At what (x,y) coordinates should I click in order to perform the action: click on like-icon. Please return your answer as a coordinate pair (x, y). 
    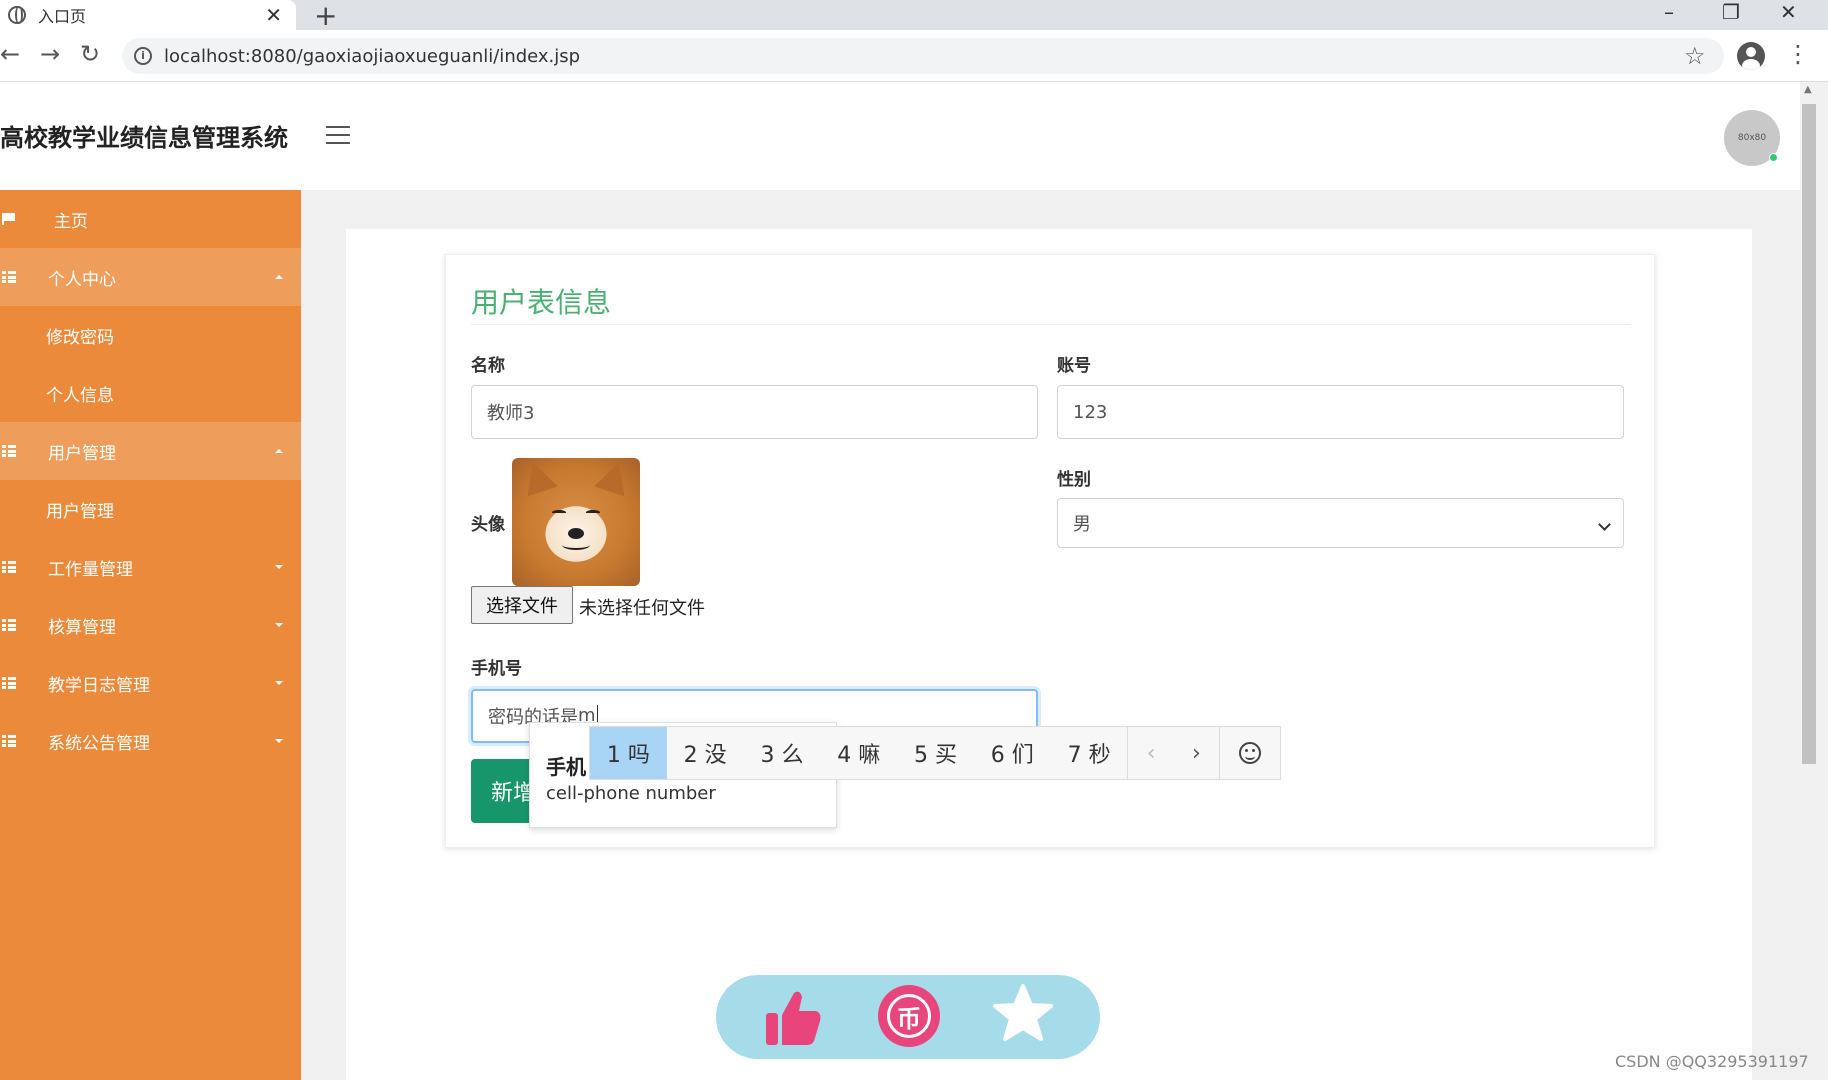
    Looking at the image, I should click on (793, 1017).